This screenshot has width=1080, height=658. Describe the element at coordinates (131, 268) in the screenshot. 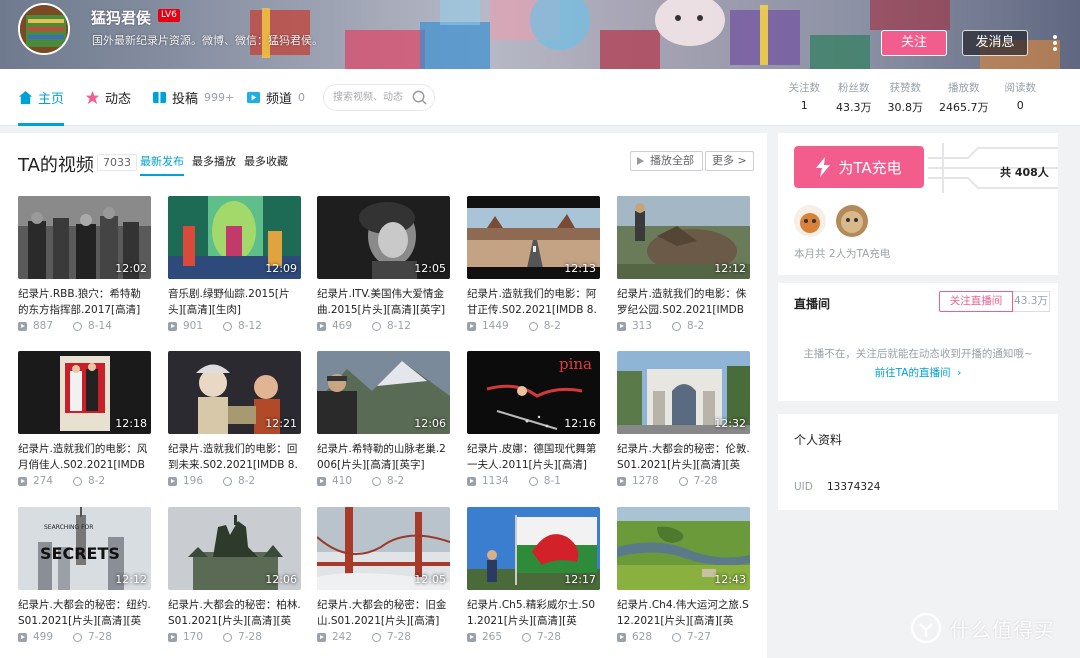

I see `video-duration: 12:02` at that location.